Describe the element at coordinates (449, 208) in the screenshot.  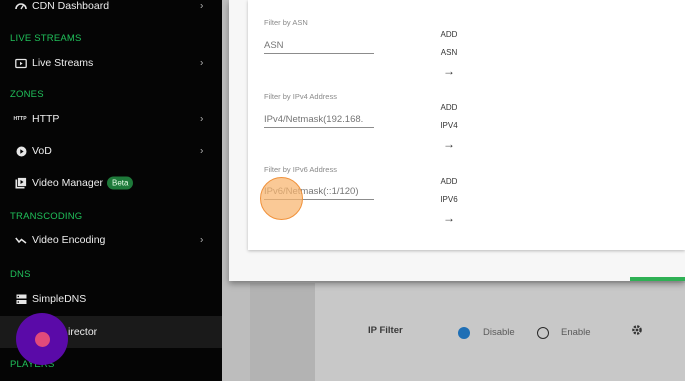
I see `add-ipv6-button: ADD IPV6 →` at that location.